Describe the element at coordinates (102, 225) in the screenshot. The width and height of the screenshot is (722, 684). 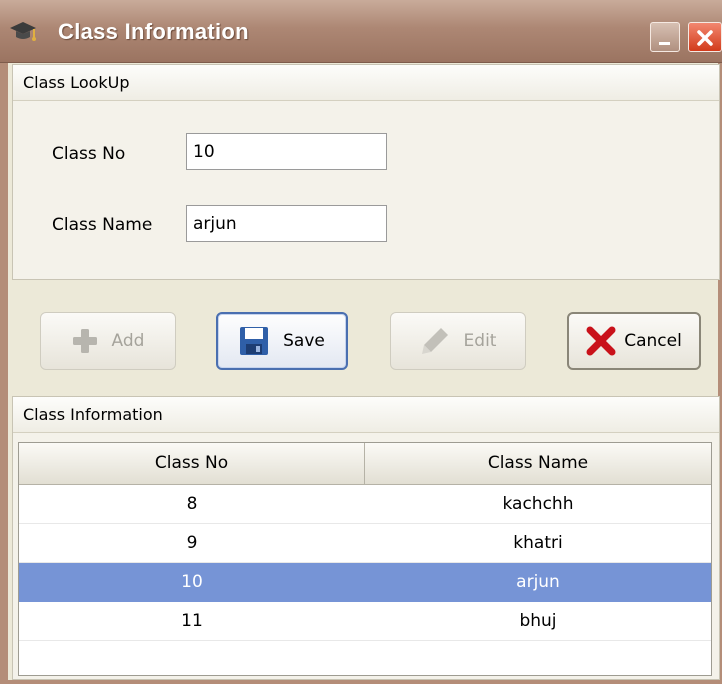
I see `class-name-label: Class Name` at that location.